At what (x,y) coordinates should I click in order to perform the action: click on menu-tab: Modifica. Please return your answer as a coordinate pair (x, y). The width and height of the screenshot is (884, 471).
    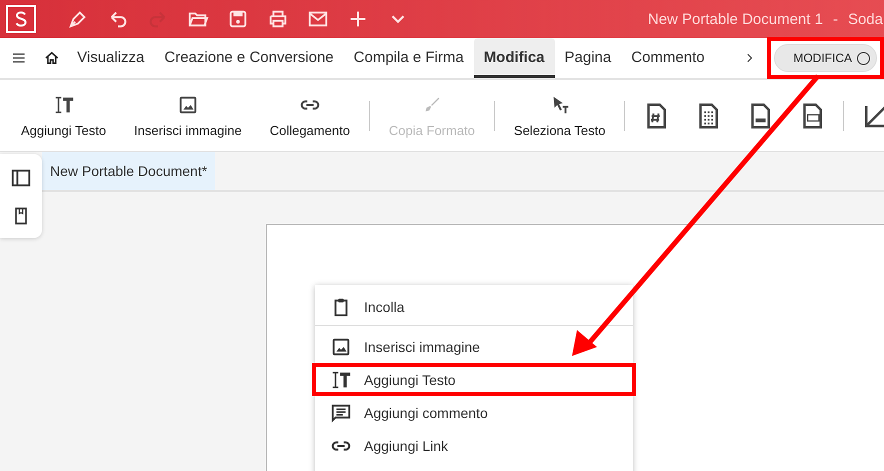
    Looking at the image, I should click on (514, 58).